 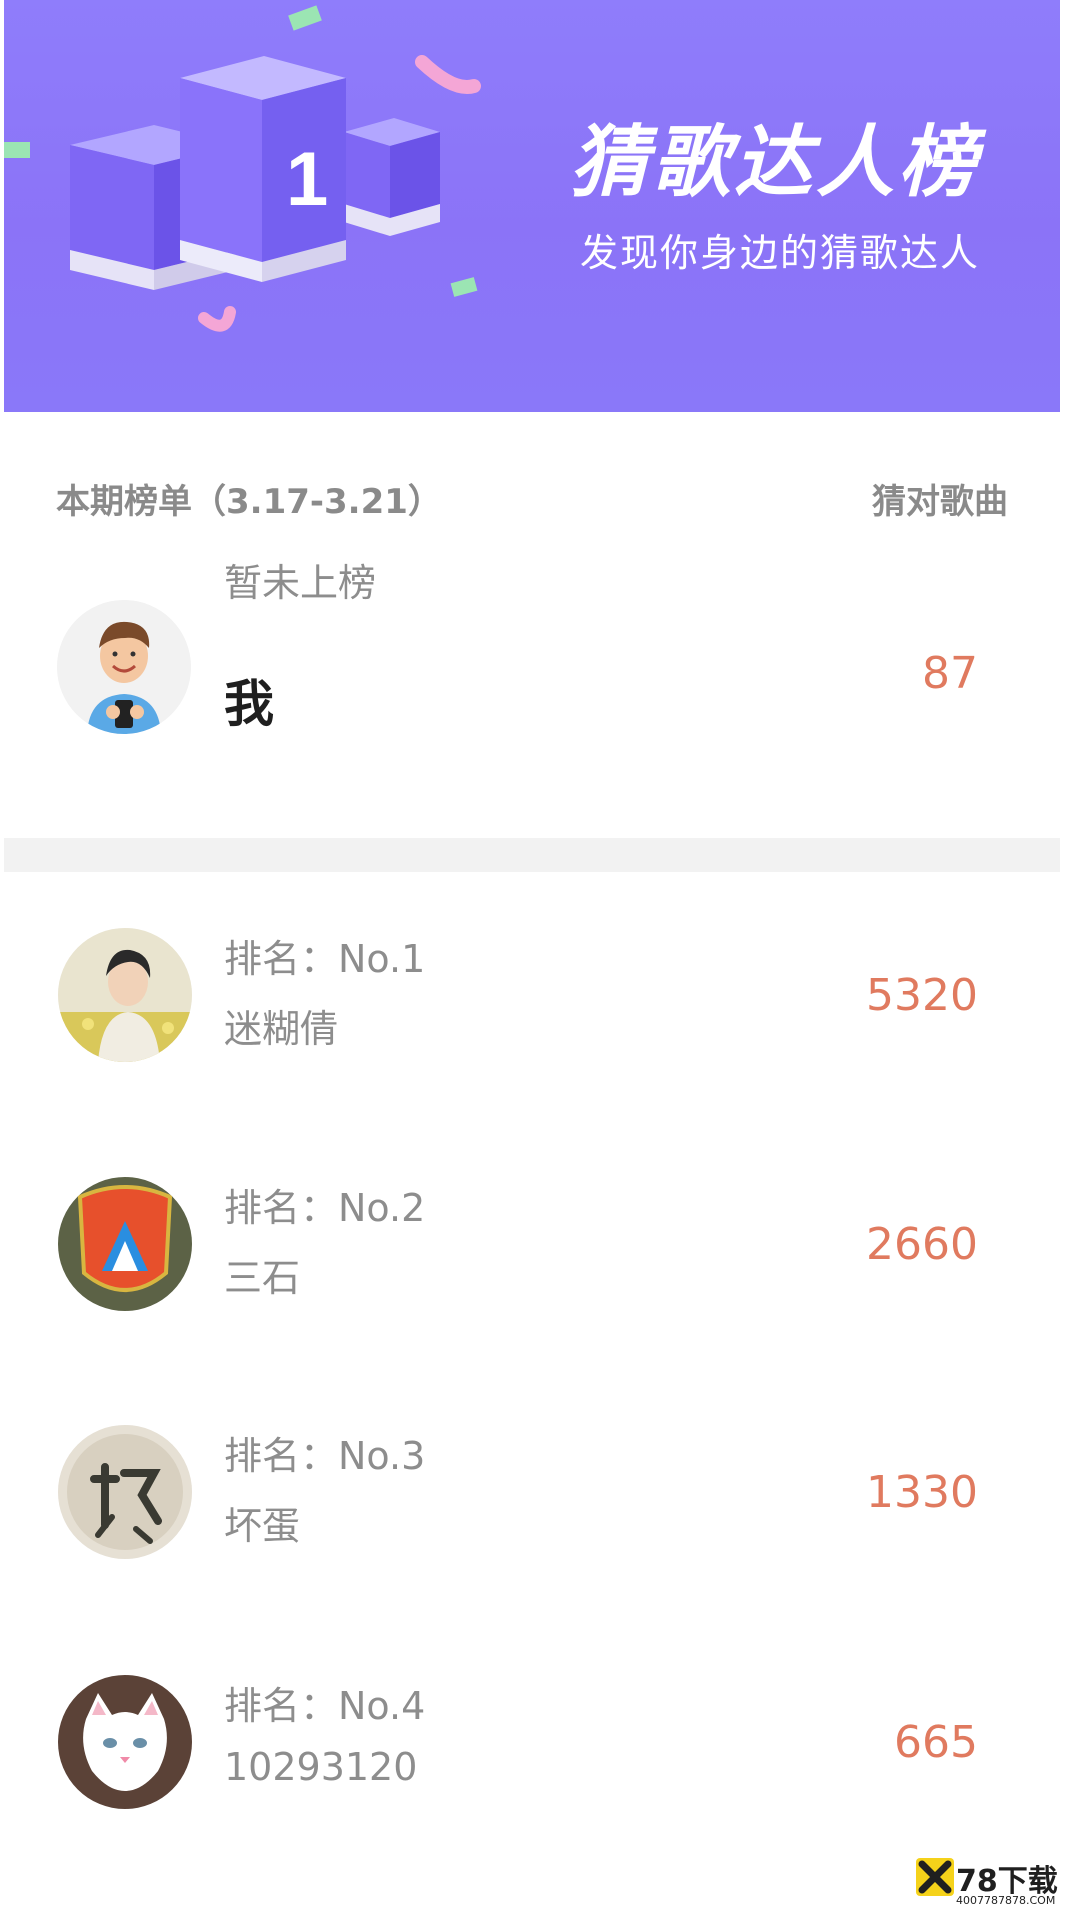 What do you see at coordinates (992, 1884) in the screenshot?
I see `site-watermark: 78下载 4007787878.COM` at bounding box center [992, 1884].